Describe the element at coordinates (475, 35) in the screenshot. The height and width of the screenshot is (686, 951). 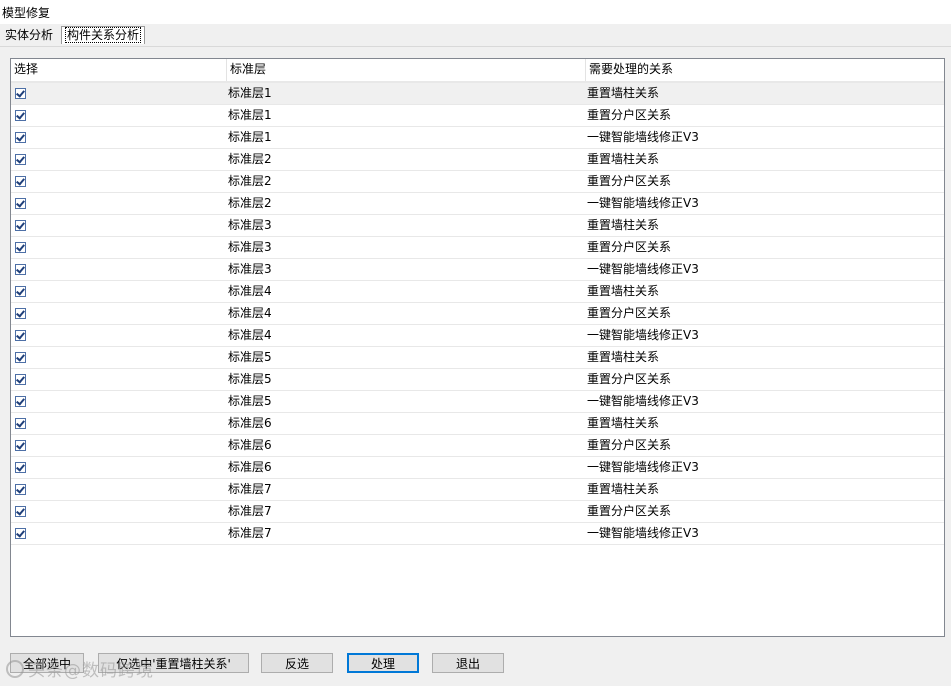
I see `tab-strip: 实体分析 构件关系分析` at that location.